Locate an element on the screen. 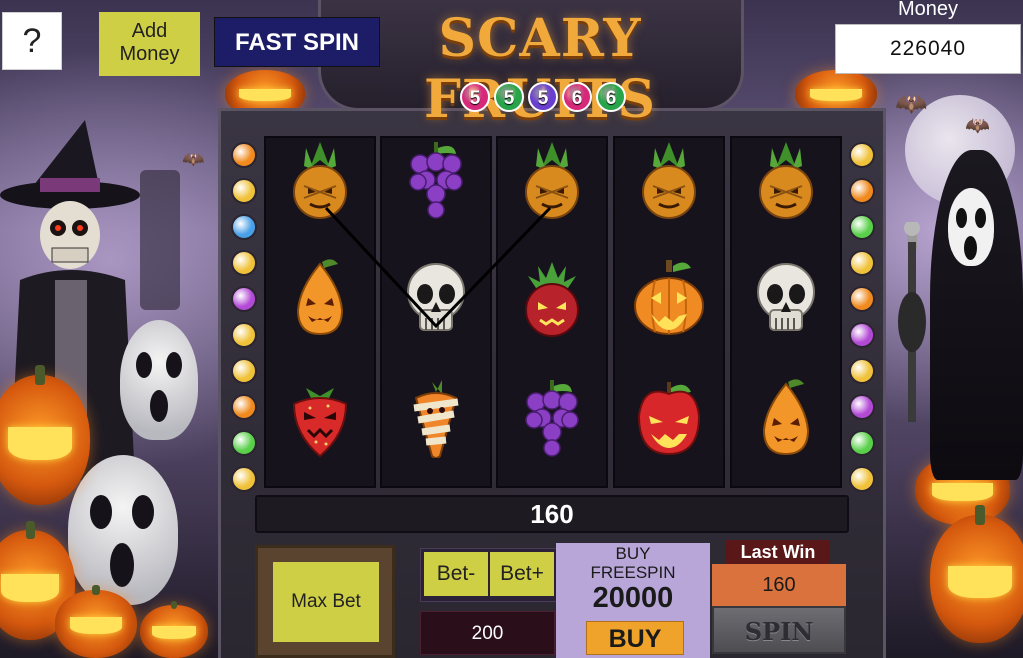  money-value: 226040 is located at coordinates (928, 49).